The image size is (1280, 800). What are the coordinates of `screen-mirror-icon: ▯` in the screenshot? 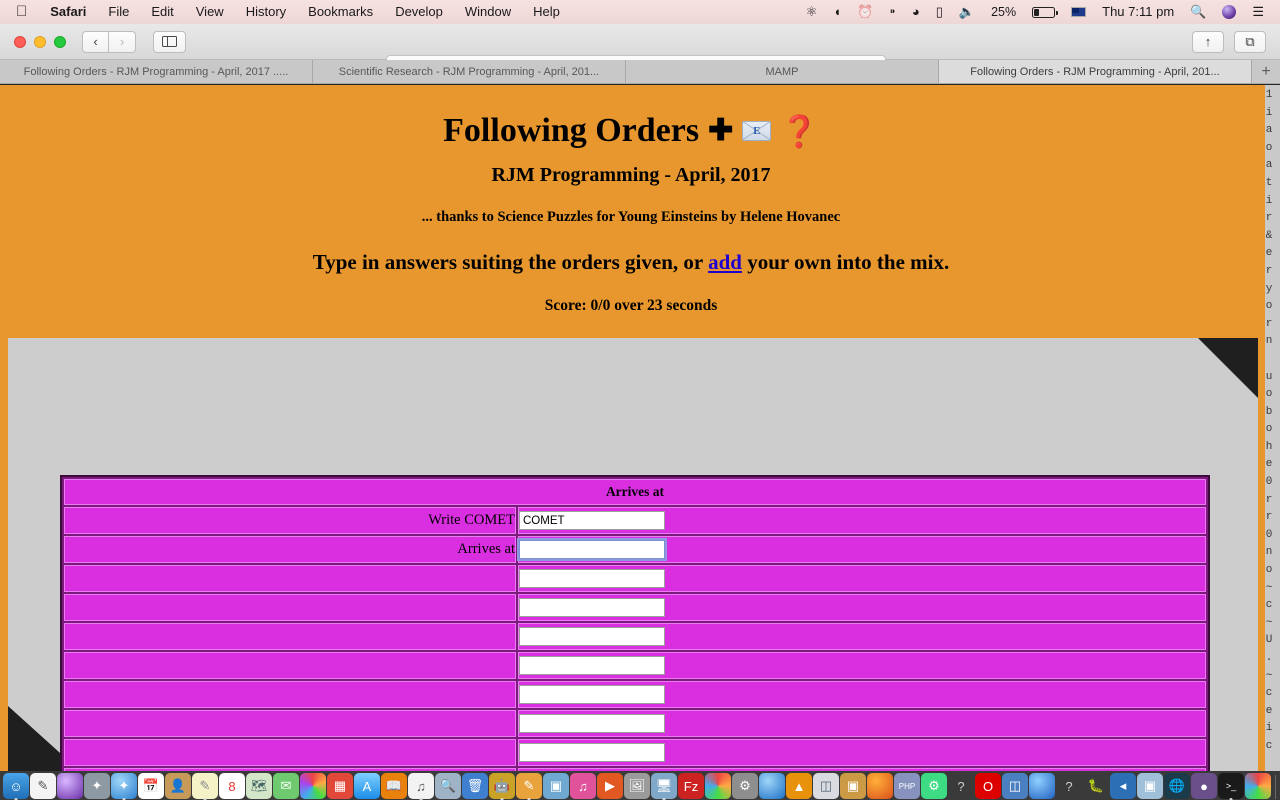 It's located at (939, 12).